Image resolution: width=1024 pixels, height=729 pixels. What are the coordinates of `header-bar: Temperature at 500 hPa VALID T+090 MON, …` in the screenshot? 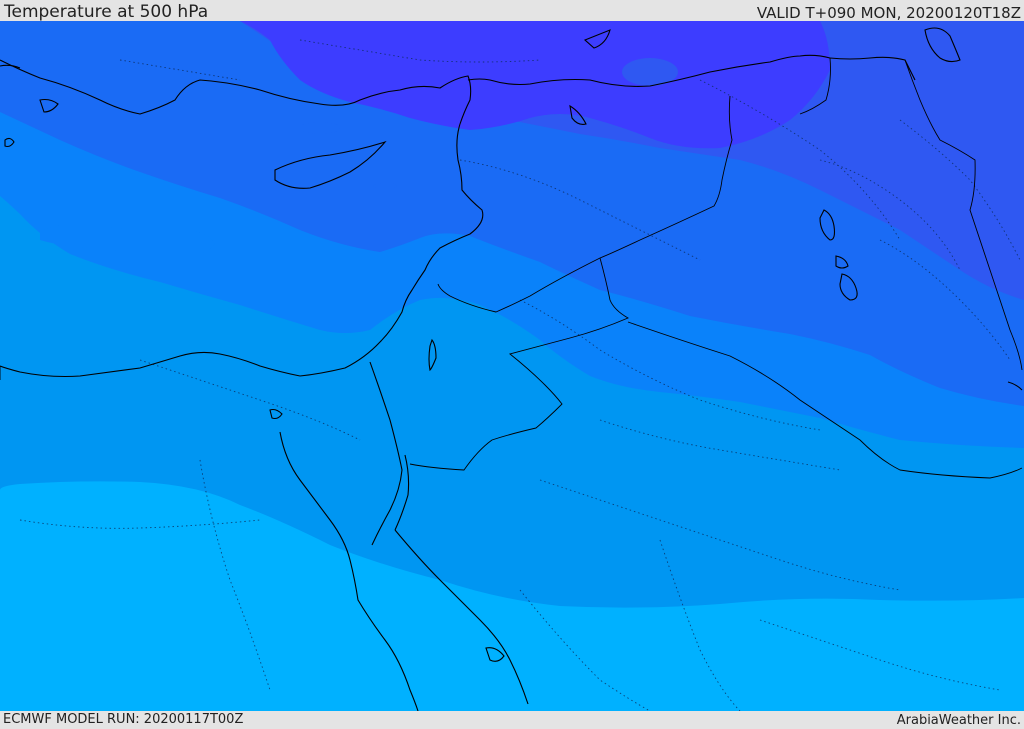 It's located at (512, 11).